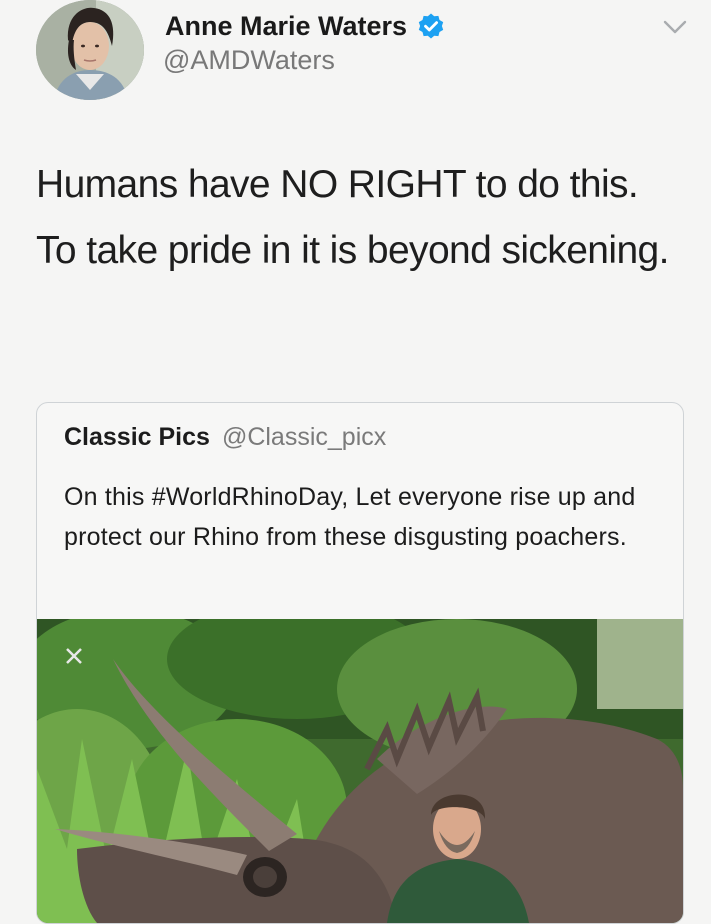 The height and width of the screenshot is (924, 711). Describe the element at coordinates (286, 26) in the screenshot. I see `author-name: Anne Marie Waters` at that location.